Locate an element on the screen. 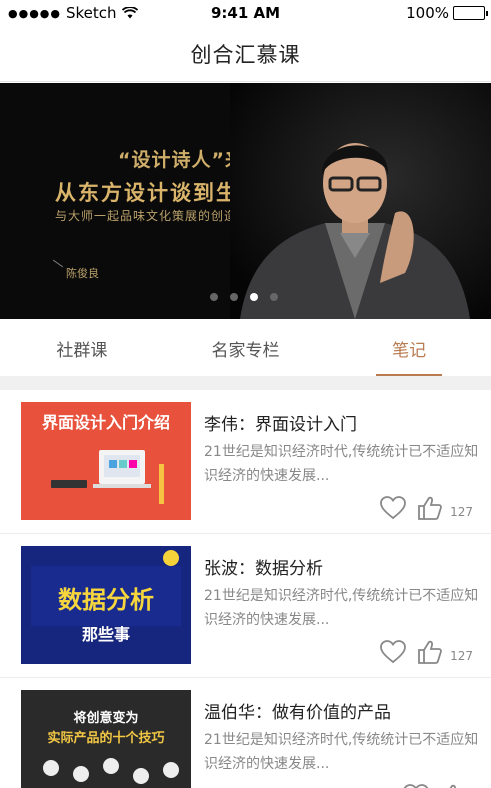 The height and width of the screenshot is (788, 491). tab-1: 名家专栏 is located at coordinates (246, 348).